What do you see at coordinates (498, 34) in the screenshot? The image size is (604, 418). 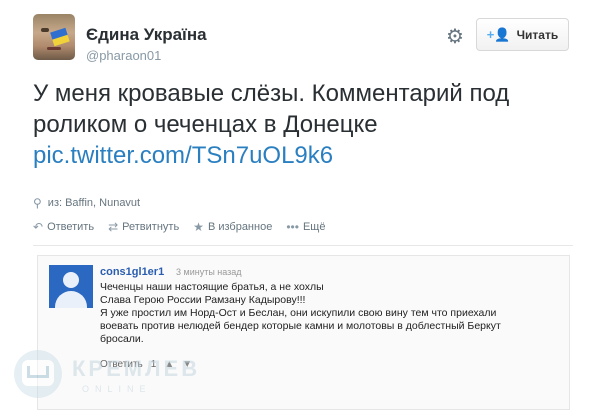 I see `add-user-icon: +👤` at bounding box center [498, 34].